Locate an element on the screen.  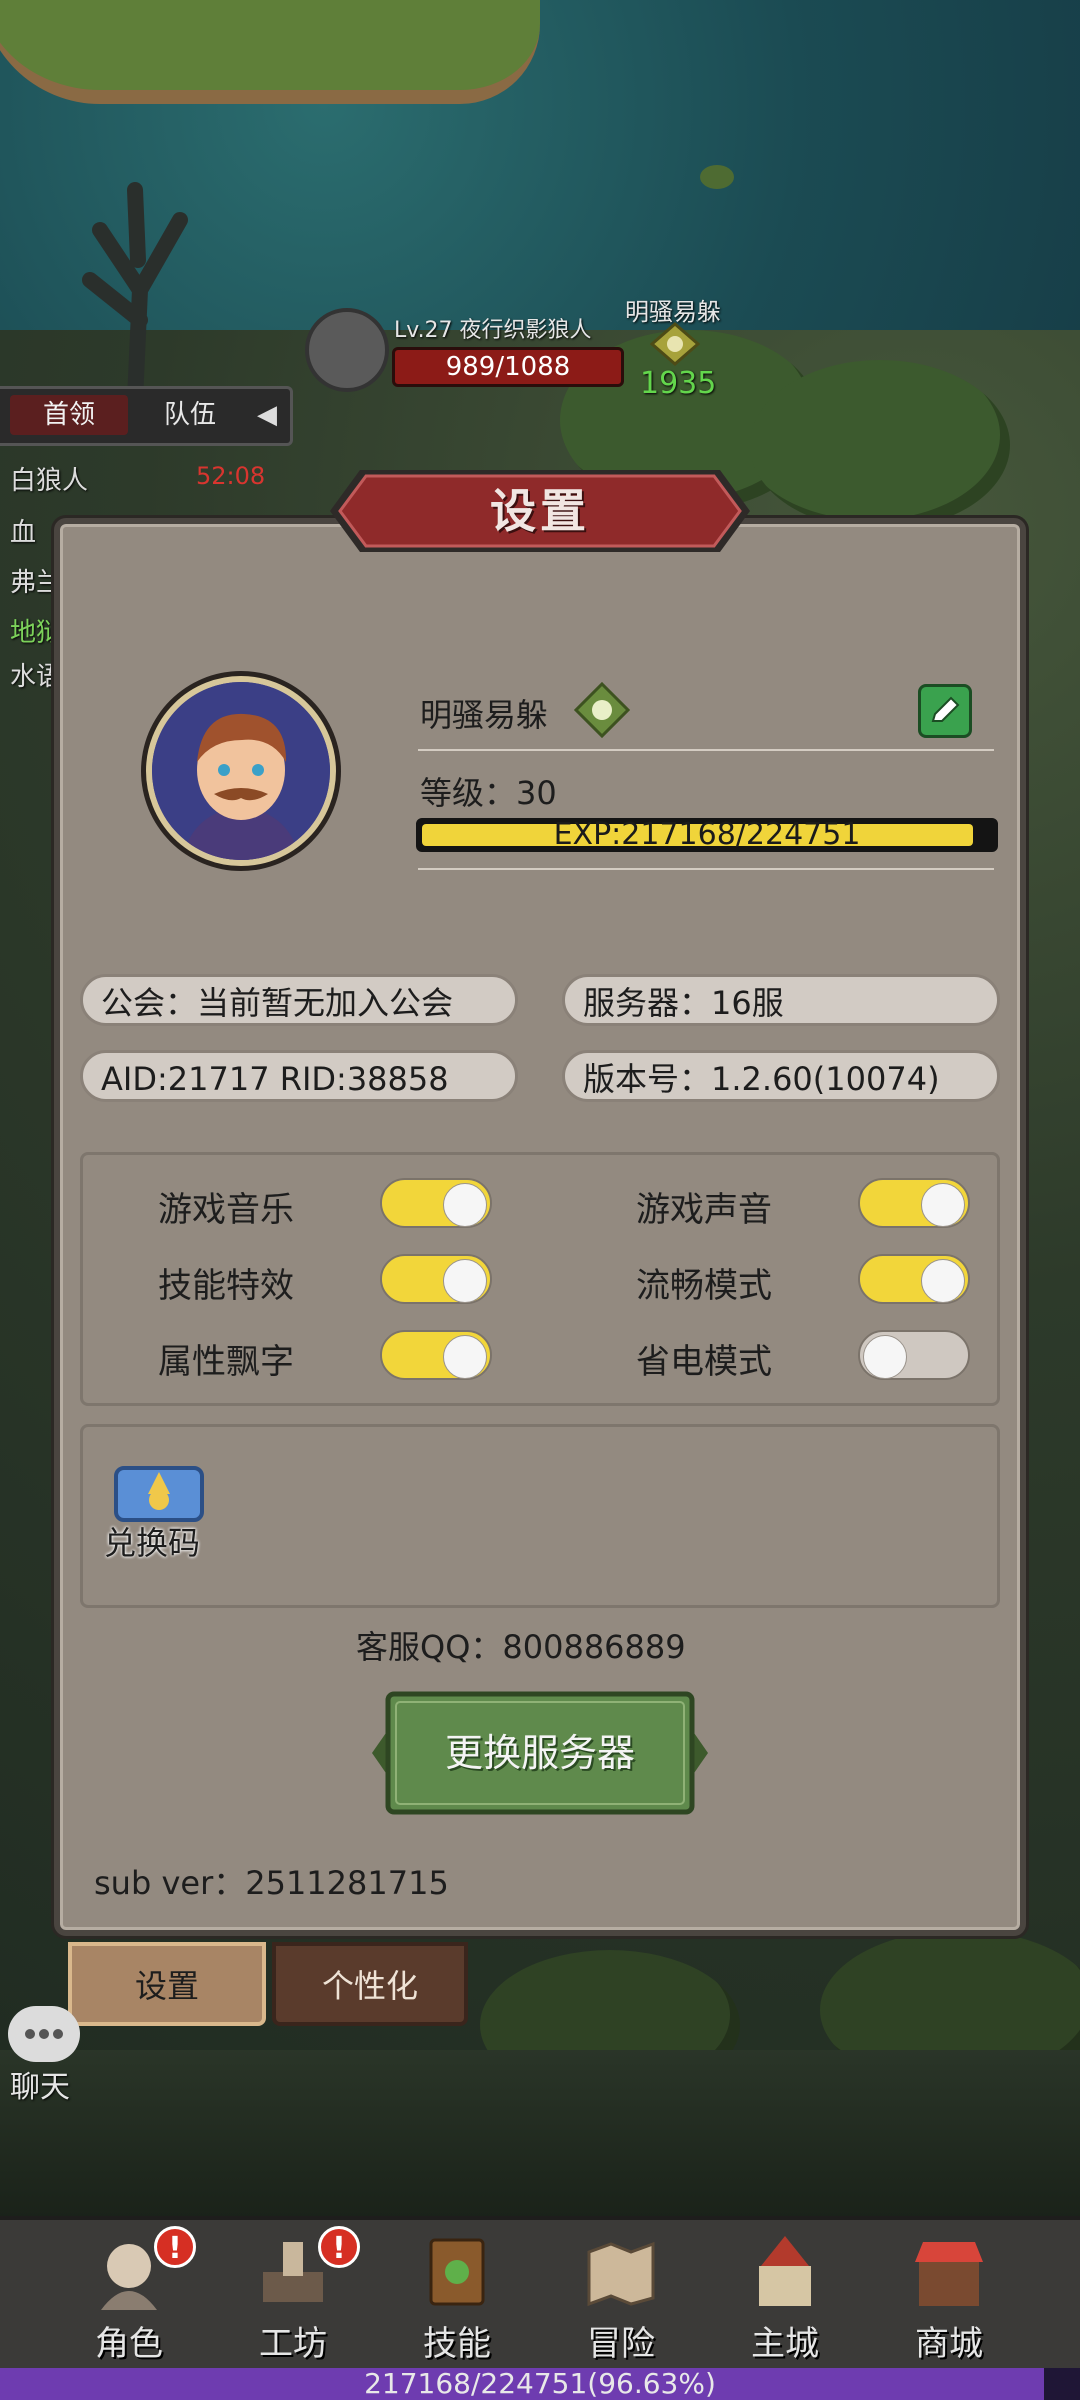
tab-boss: 首领 is located at coordinates (69, 415).